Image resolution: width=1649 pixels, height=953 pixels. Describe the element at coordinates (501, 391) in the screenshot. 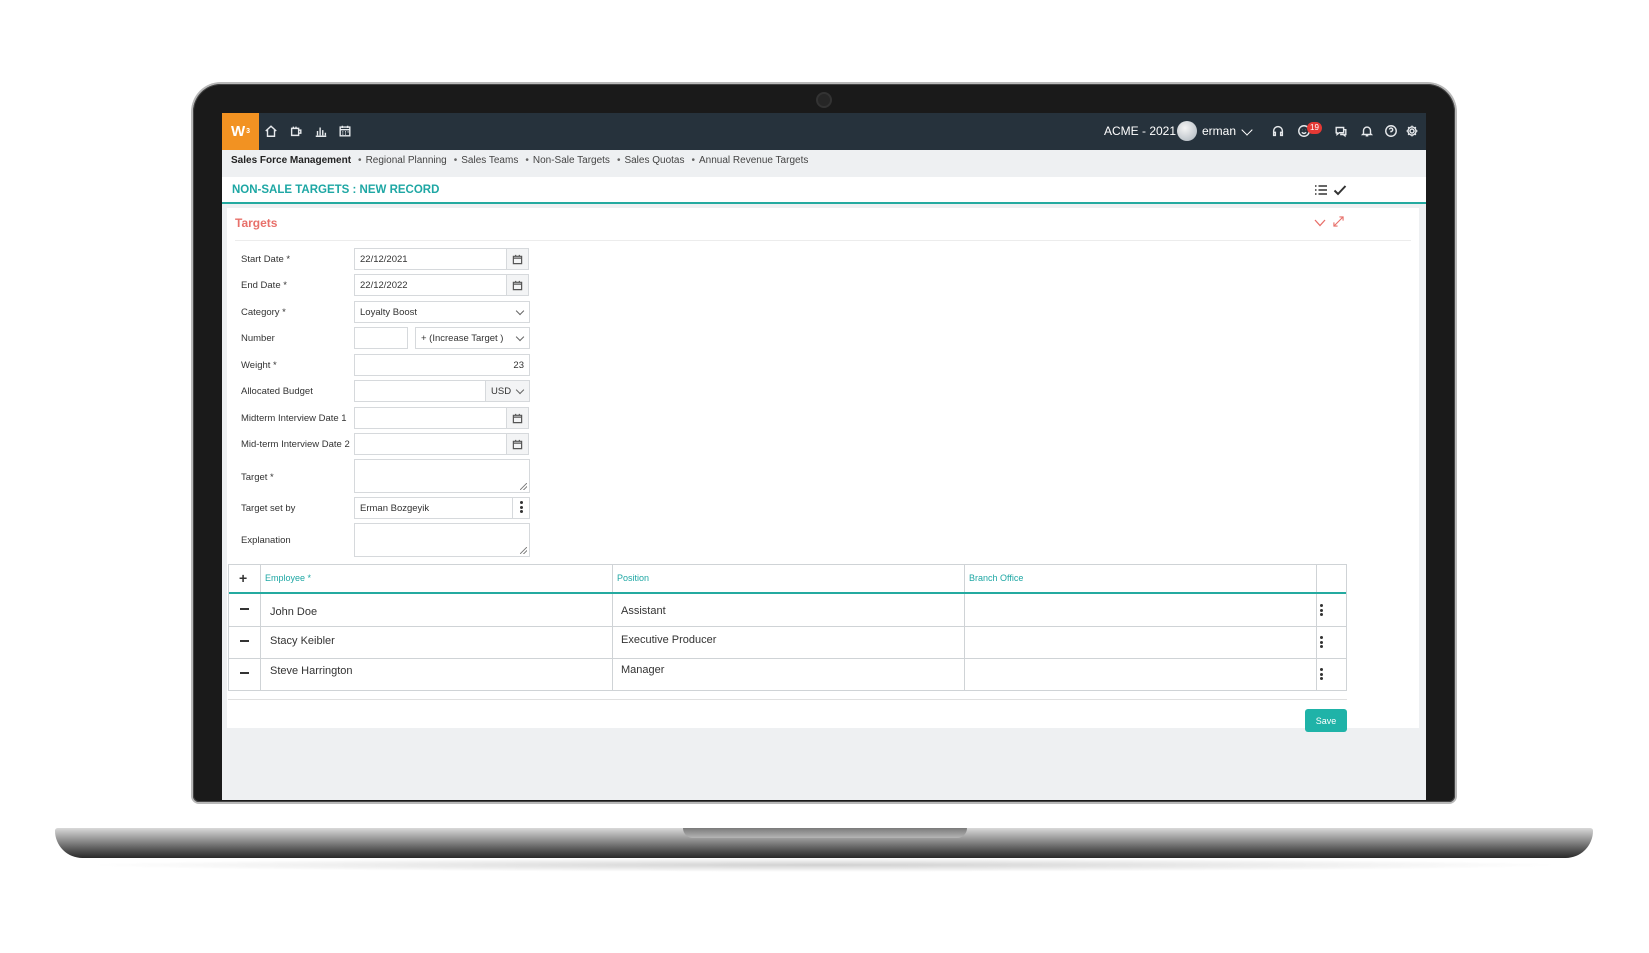

I see `currency-value: USD` at that location.